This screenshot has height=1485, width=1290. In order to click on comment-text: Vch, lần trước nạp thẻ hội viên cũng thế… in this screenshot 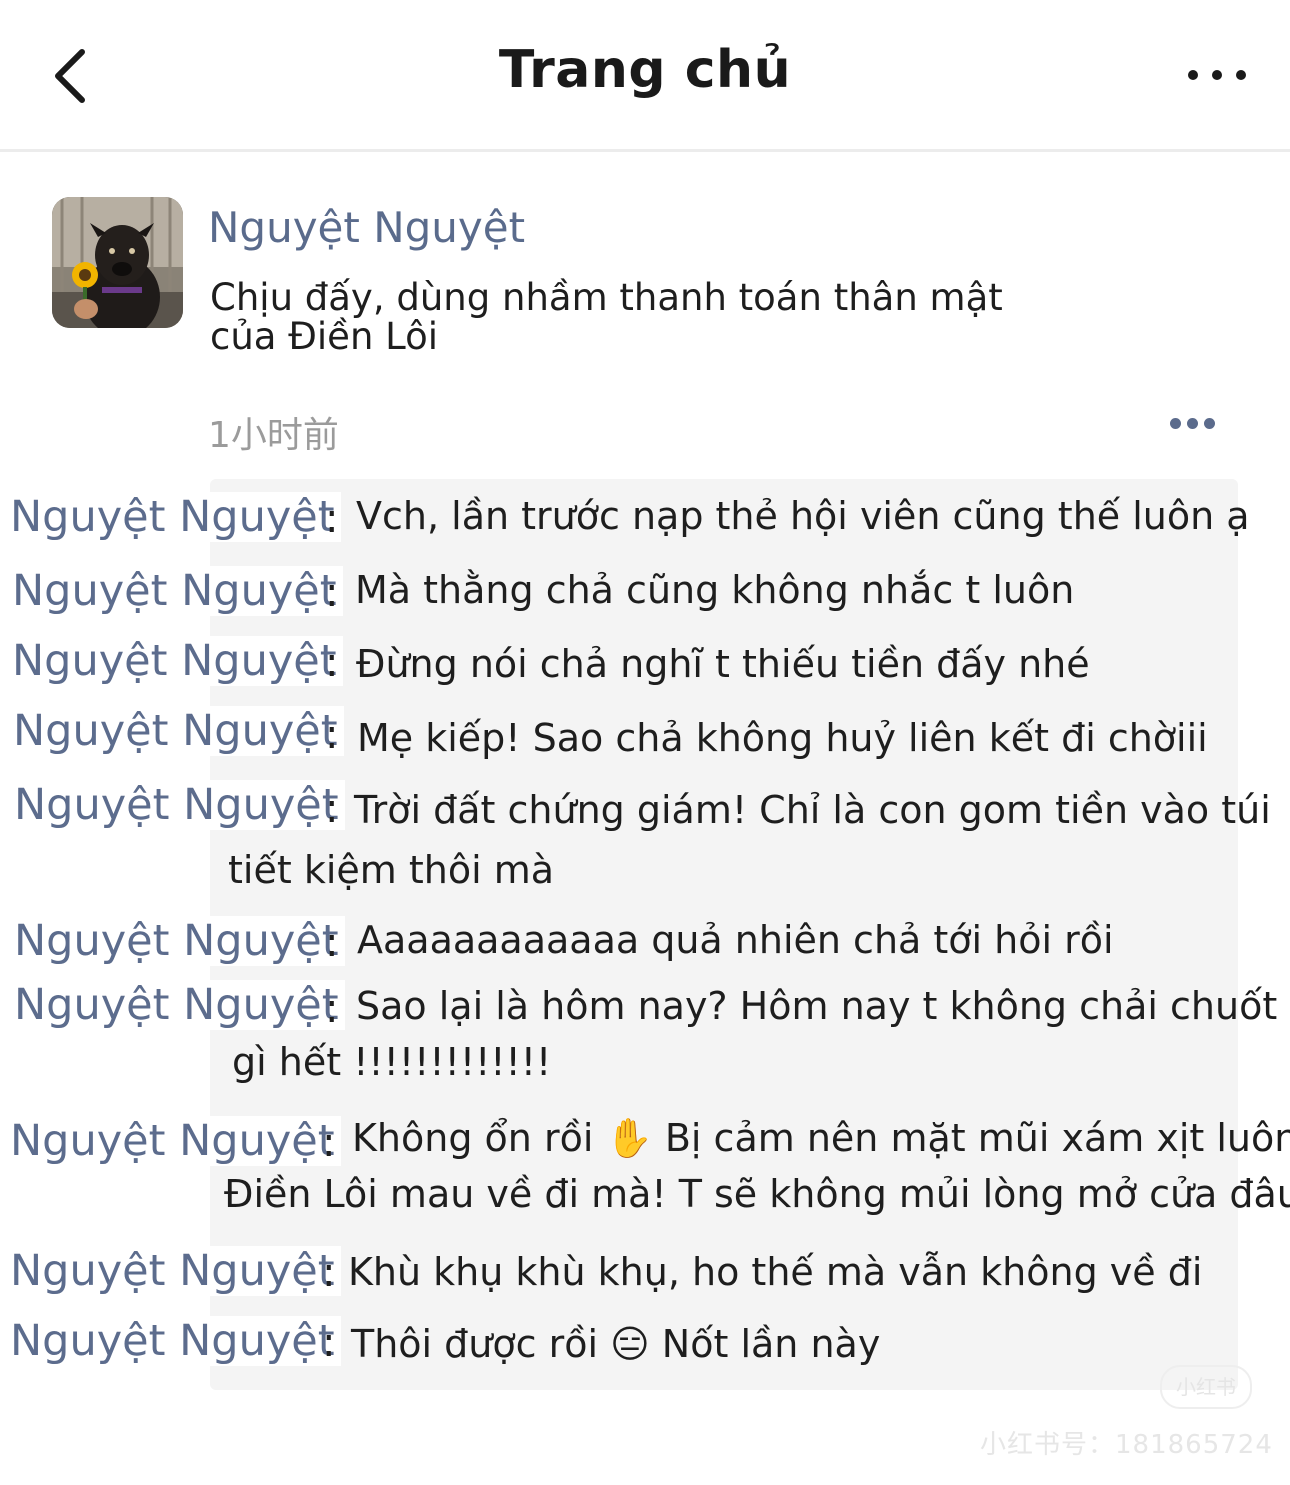, I will do `click(803, 516)`.